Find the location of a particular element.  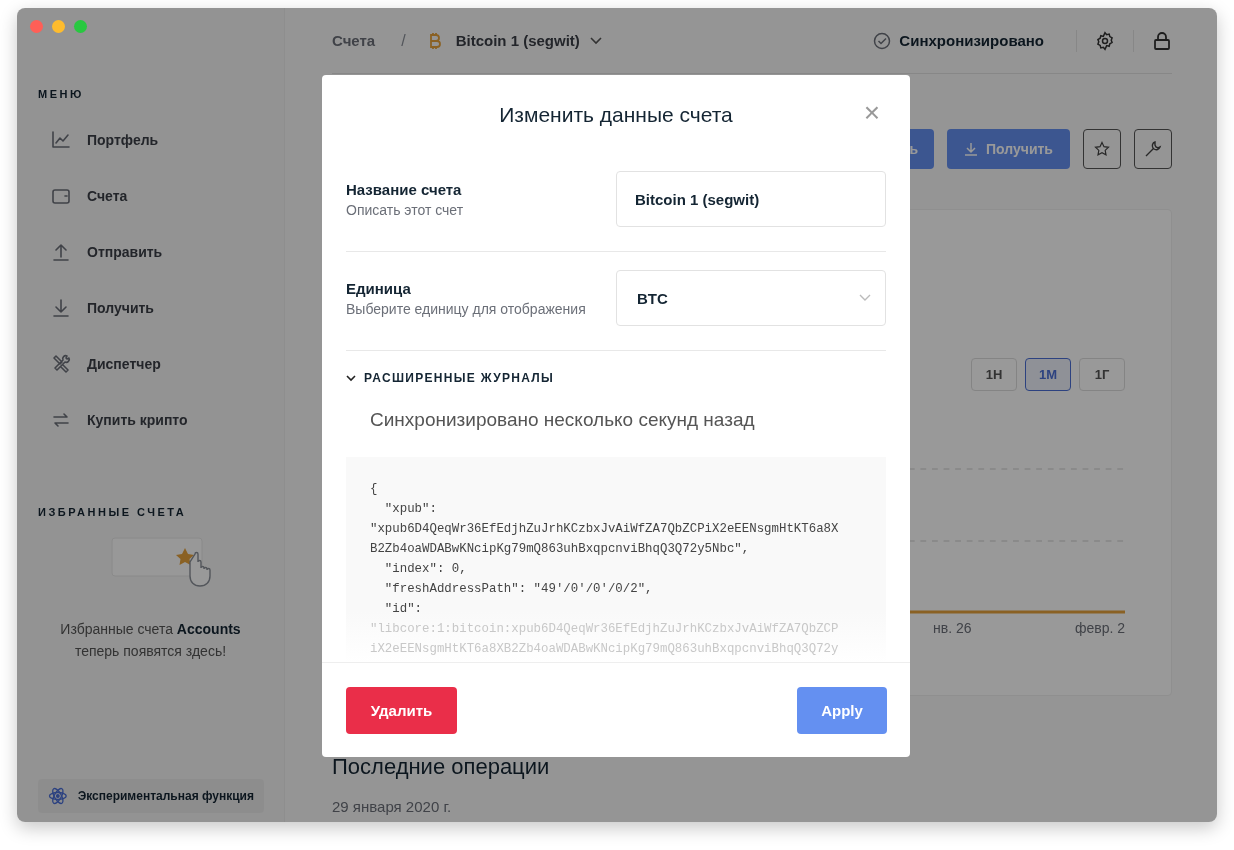

code-line: "freshAddressPath": "49'/0'/0'/0/2", is located at coordinates (518, 589).